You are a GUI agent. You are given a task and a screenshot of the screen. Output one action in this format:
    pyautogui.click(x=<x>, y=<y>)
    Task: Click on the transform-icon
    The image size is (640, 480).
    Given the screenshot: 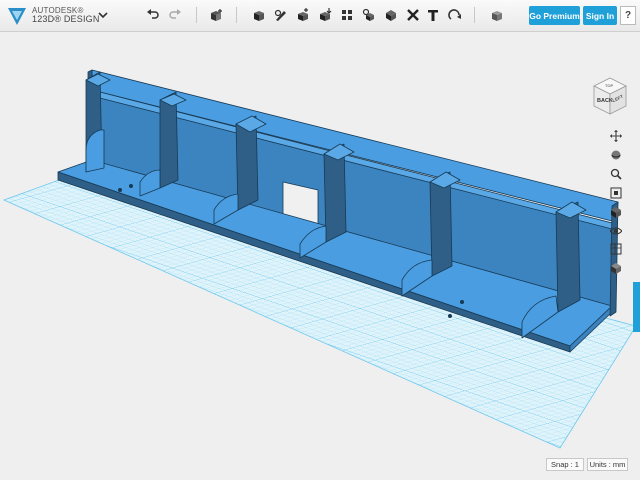 What is the action you would take?
    pyautogui.click(x=216, y=15)
    